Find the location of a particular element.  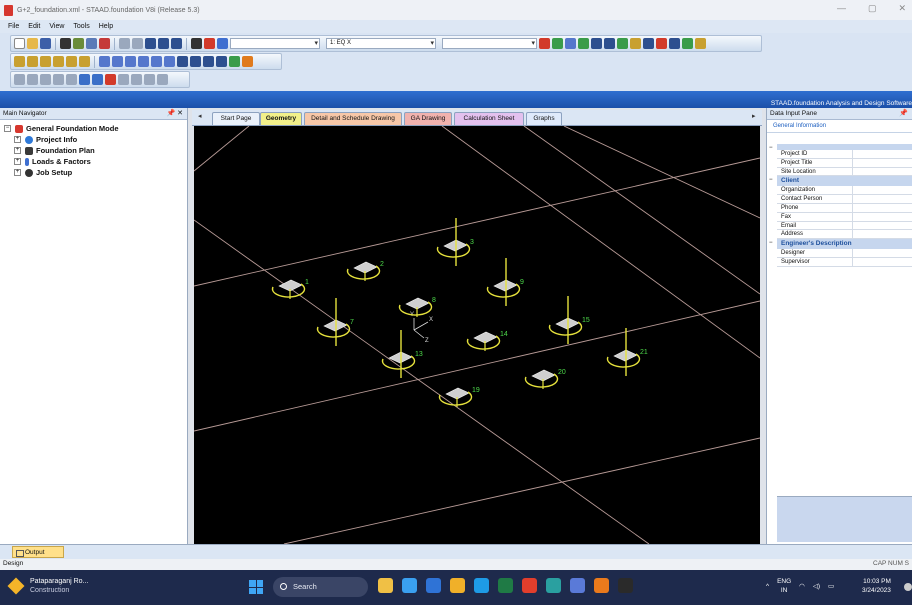

select-fence-icon is located at coordinates (149, 79).